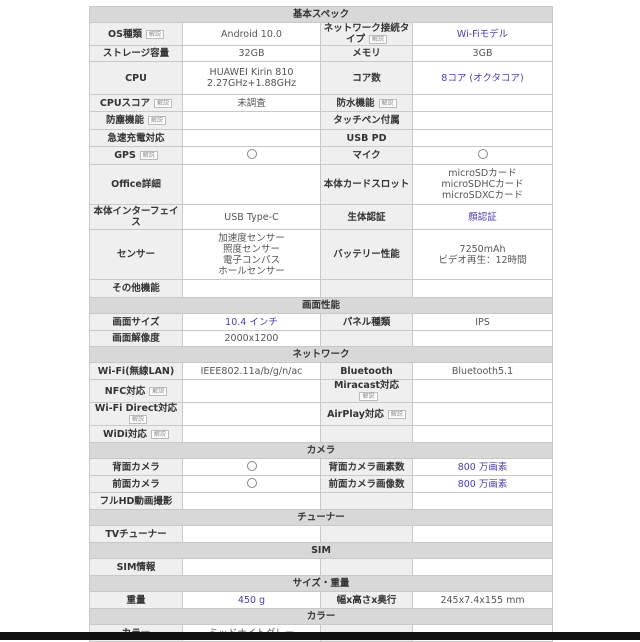 Image resolution: width=640 pixels, height=642 pixels. Describe the element at coordinates (136, 414) in the screenshot. I see `spec-label: Wi-Fi Direct対応解説` at that location.